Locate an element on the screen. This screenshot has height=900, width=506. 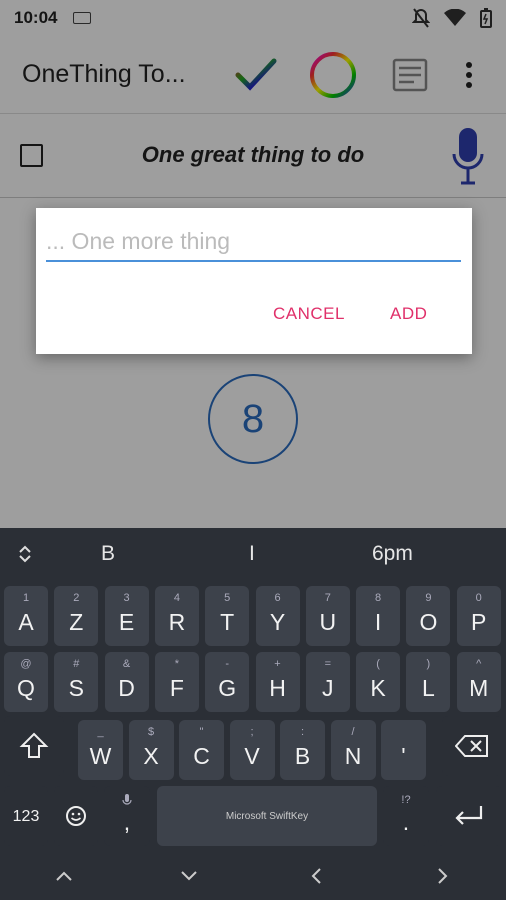
navigation-bar is located at coordinates (253, 878).